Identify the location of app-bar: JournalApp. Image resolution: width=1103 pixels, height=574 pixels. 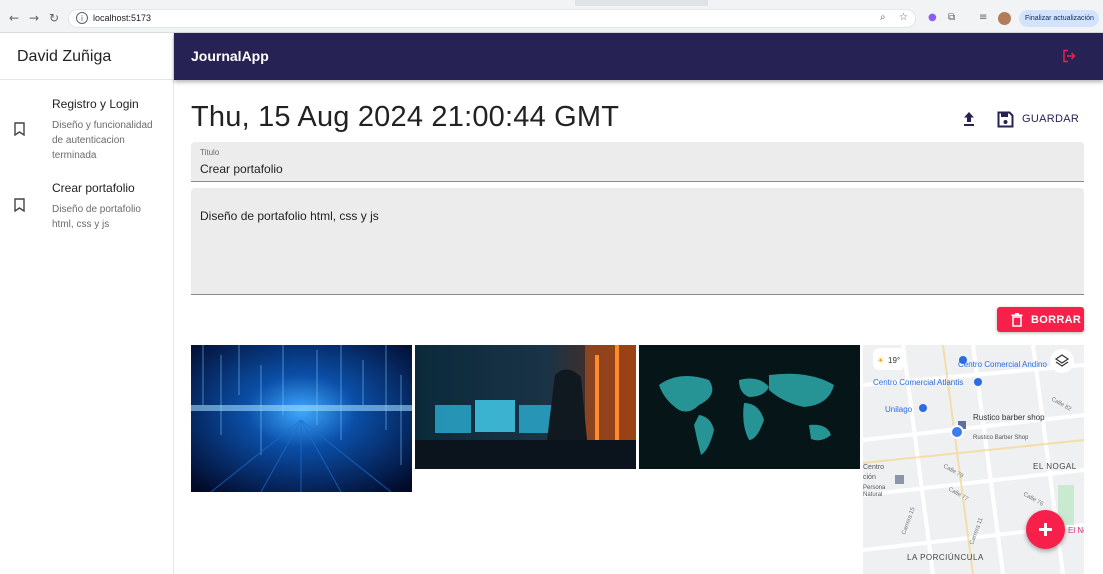
(638, 56).